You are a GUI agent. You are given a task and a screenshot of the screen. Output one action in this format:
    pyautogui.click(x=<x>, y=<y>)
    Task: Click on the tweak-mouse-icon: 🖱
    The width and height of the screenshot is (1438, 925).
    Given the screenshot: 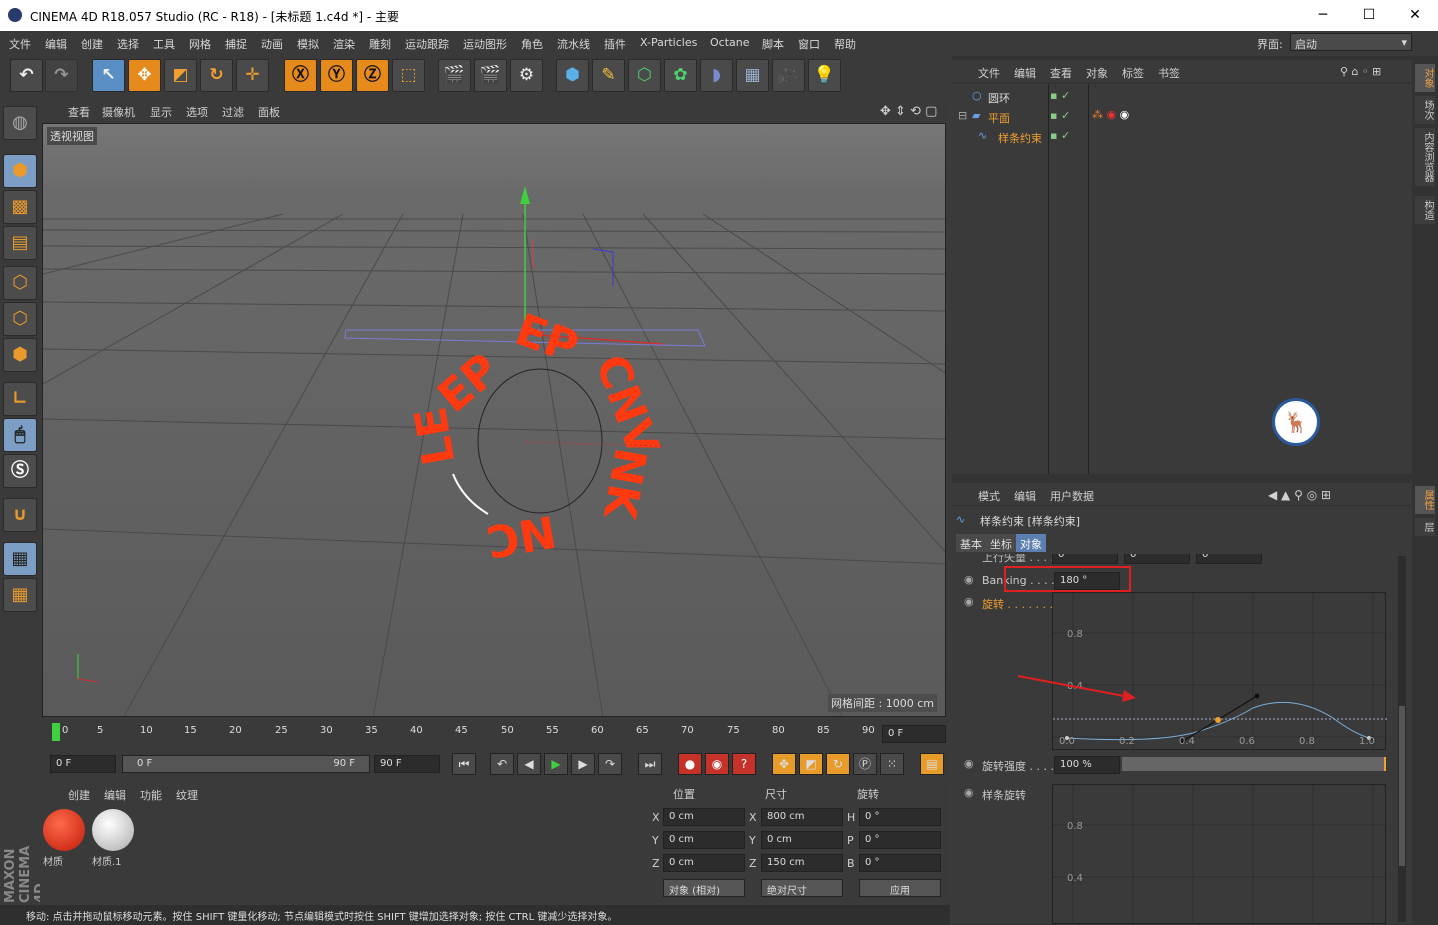 What is the action you would take?
    pyautogui.click(x=20, y=435)
    